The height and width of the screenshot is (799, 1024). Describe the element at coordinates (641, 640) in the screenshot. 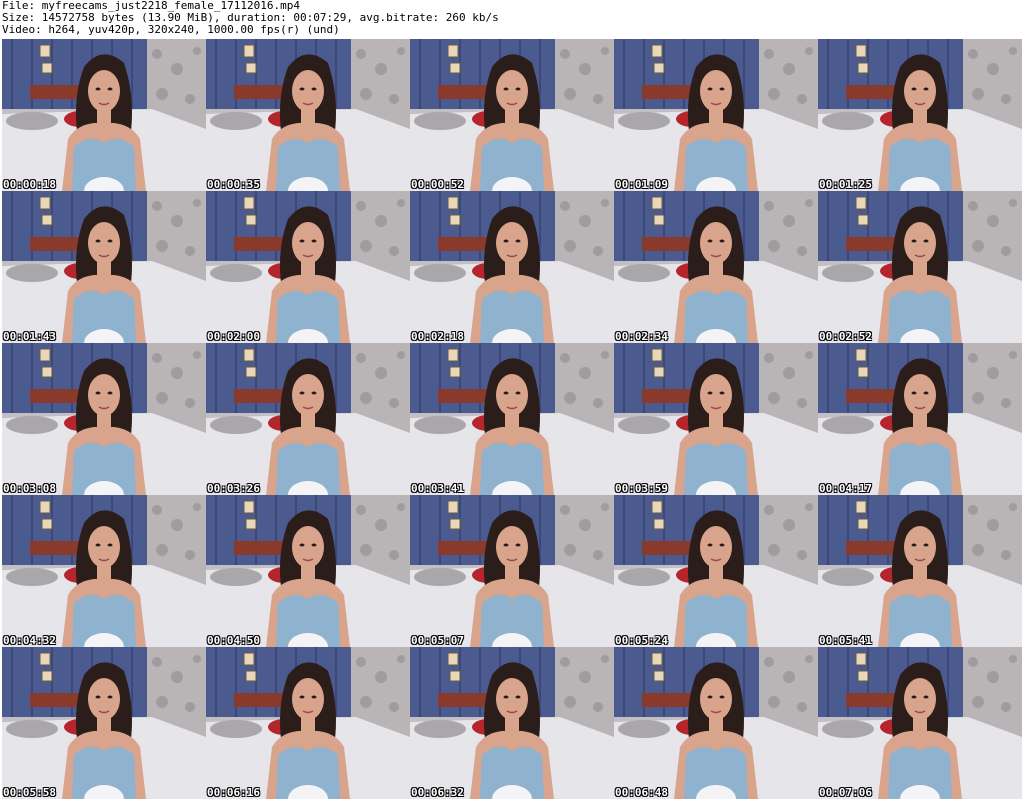

I see `thumbnail-timestamp: 00:05:24` at that location.